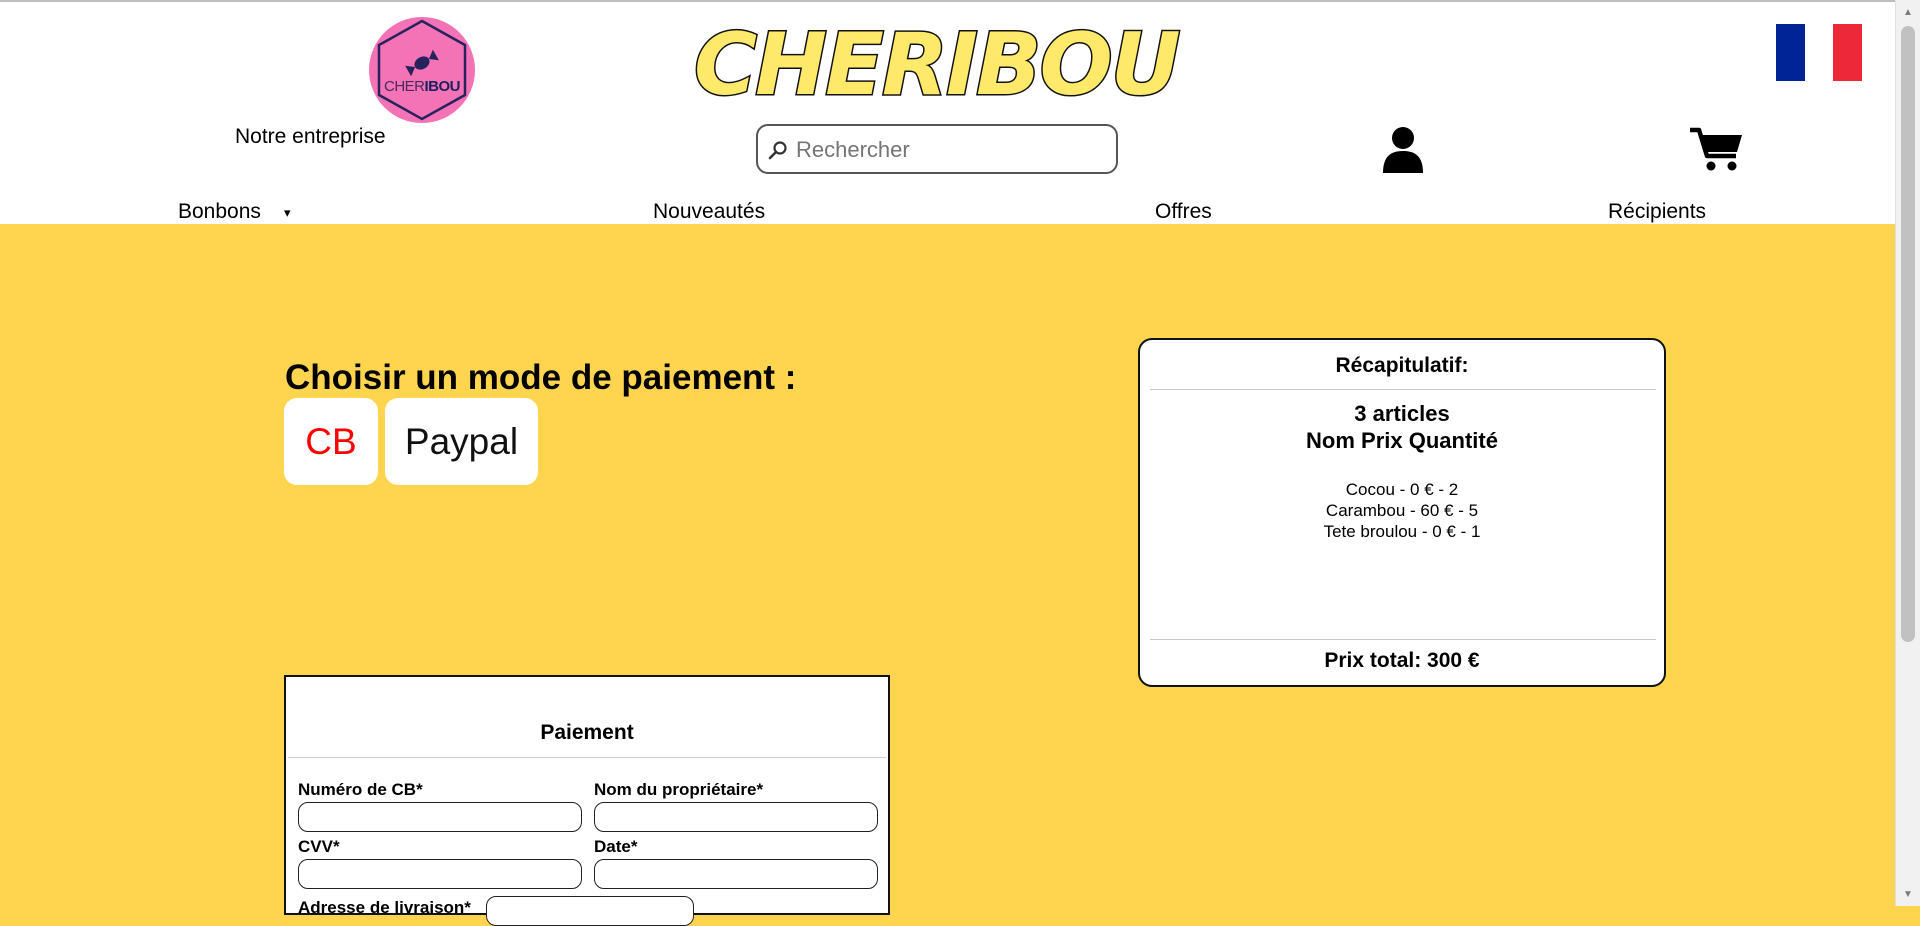 This screenshot has width=1920, height=926. I want to click on flag-stripe-red, so click(1848, 52).